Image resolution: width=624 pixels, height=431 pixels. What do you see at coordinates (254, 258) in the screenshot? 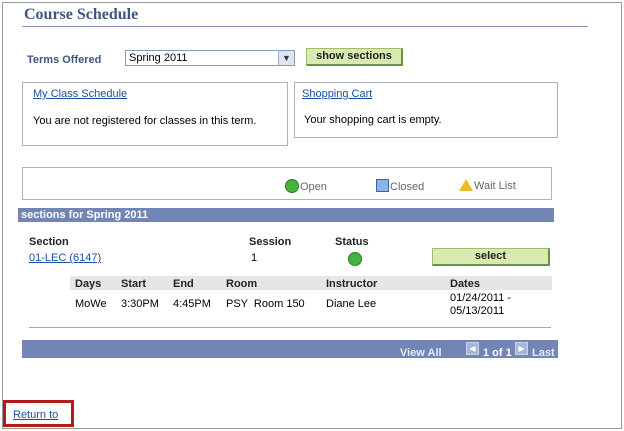
I see `session-value: 1` at bounding box center [254, 258].